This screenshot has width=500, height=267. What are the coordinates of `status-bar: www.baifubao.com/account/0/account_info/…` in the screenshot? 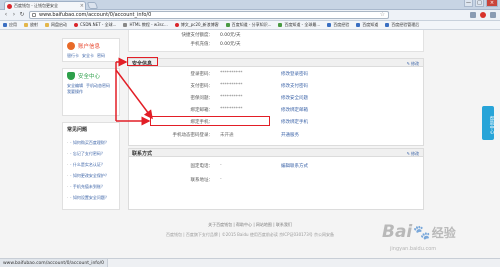 It's located at (250, 262).